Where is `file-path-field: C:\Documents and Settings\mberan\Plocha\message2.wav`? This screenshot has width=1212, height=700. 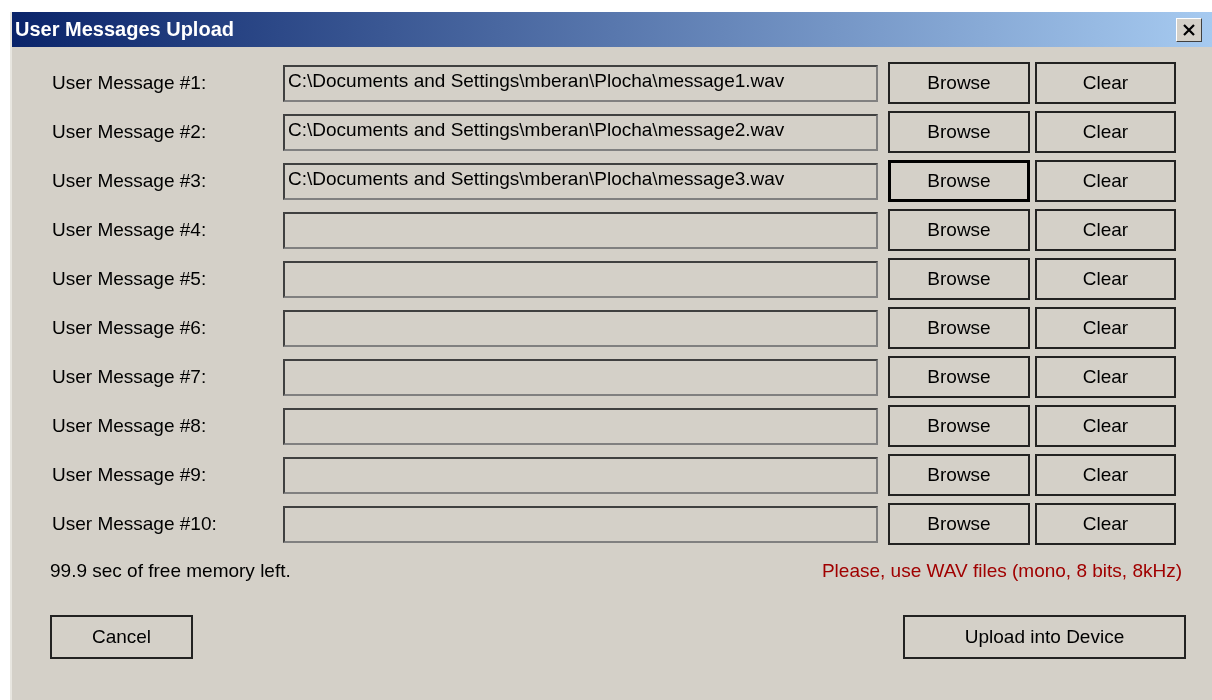 file-path-field: C:\Documents and Settings\mberan\Plocha\message2.wav is located at coordinates (580, 132).